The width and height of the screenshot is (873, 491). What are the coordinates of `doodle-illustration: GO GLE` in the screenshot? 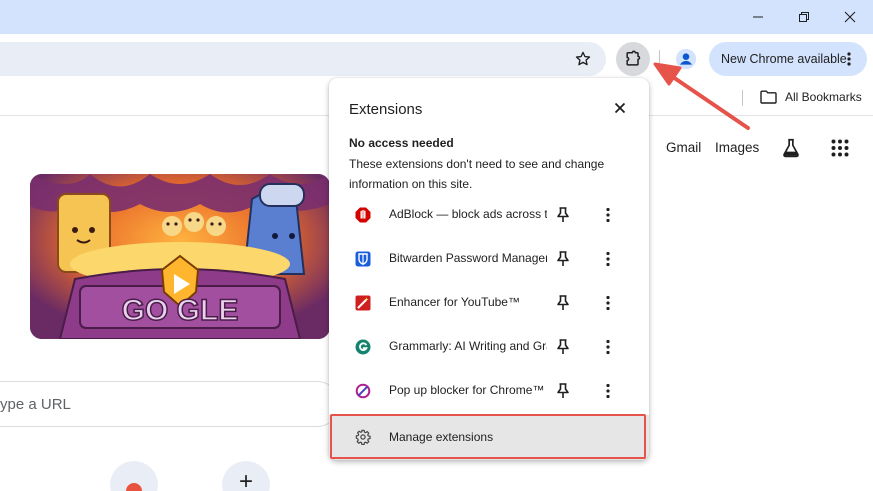 It's located at (180, 256).